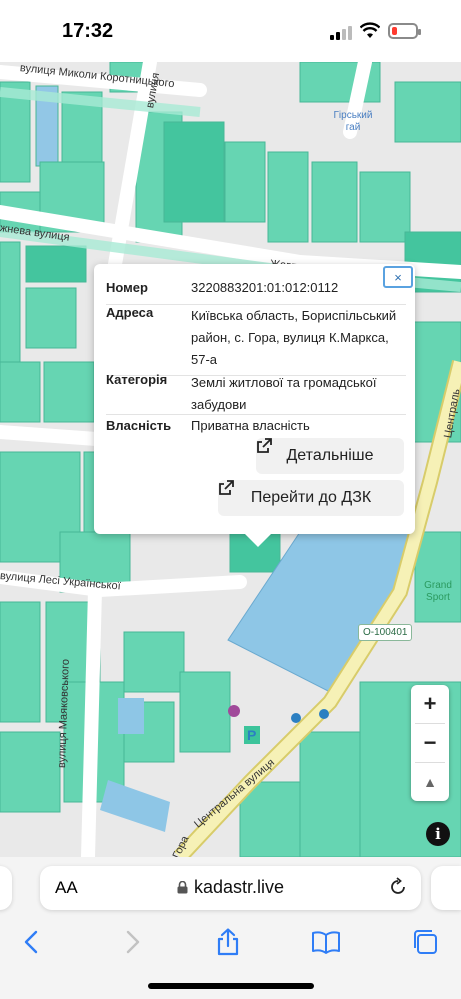  Describe the element at coordinates (265, 287) in the screenshot. I see `row-number-value: 3220883201:01:012:0112` at that location.